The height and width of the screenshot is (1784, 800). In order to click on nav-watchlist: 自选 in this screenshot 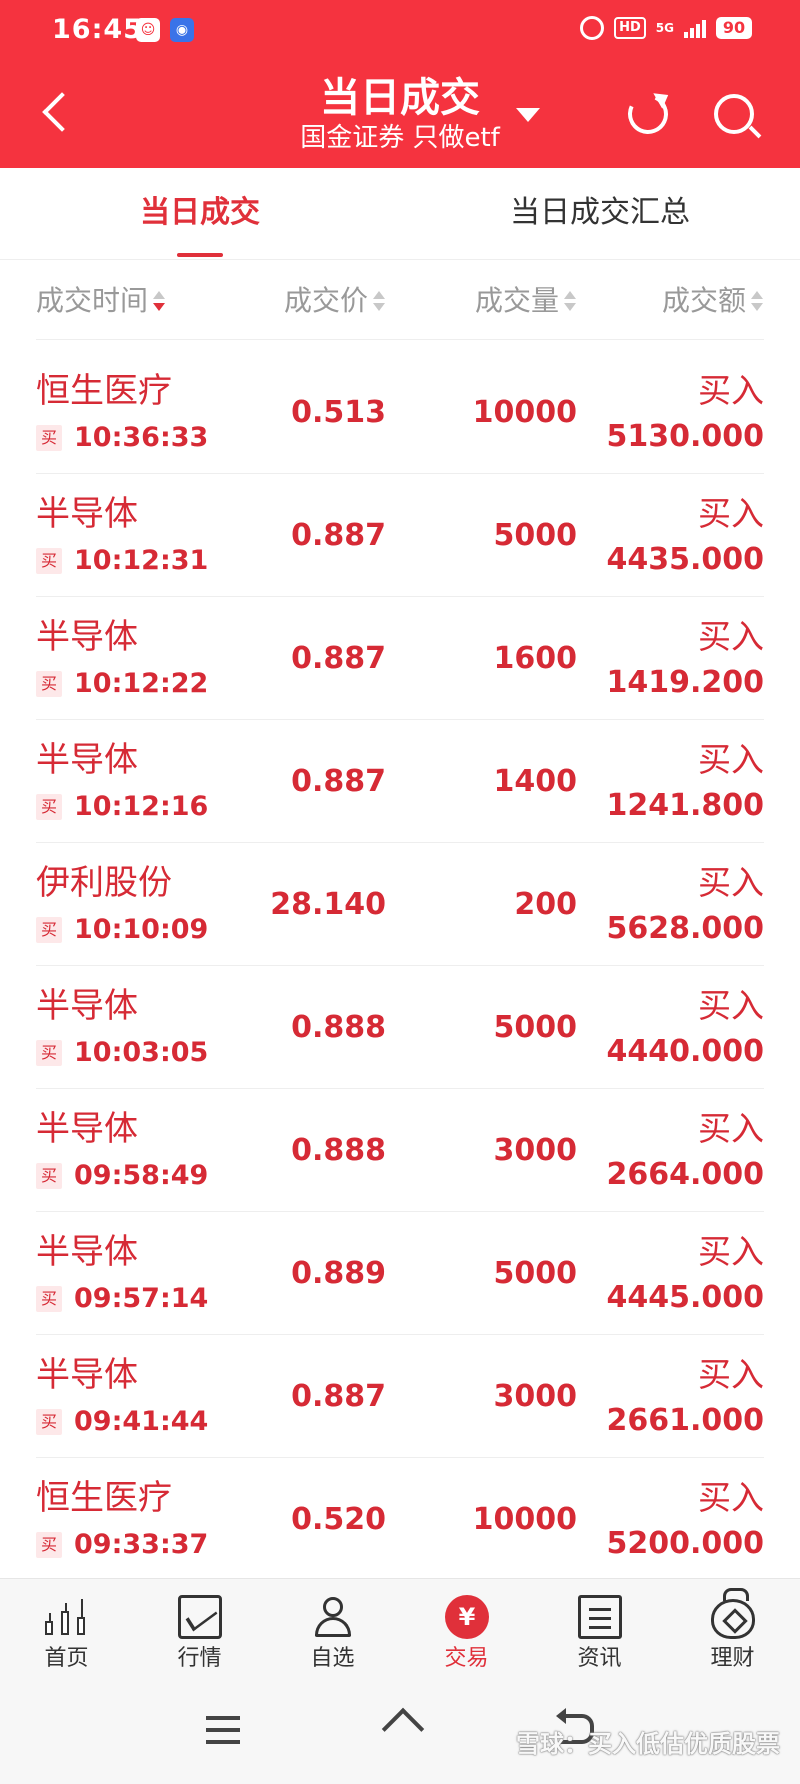, I will do `click(332, 1632)`.